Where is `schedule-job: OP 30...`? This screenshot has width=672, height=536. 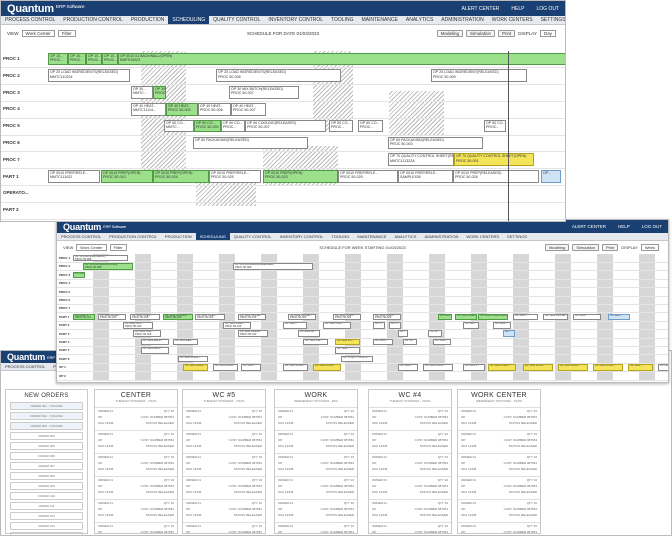 schedule-job: OP 30... is located at coordinates (435, 334).